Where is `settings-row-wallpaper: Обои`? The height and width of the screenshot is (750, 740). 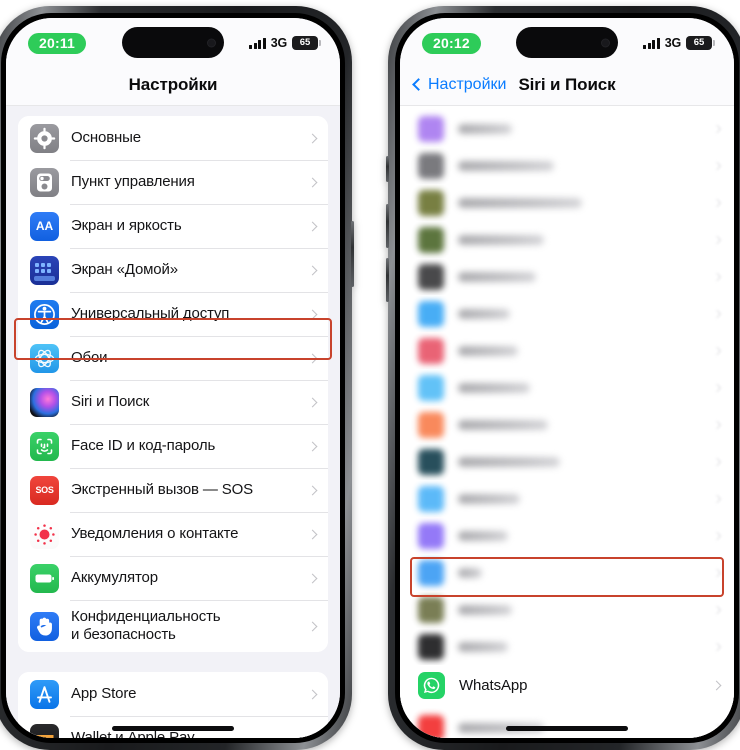 settings-row-wallpaper: Обои is located at coordinates (173, 358).